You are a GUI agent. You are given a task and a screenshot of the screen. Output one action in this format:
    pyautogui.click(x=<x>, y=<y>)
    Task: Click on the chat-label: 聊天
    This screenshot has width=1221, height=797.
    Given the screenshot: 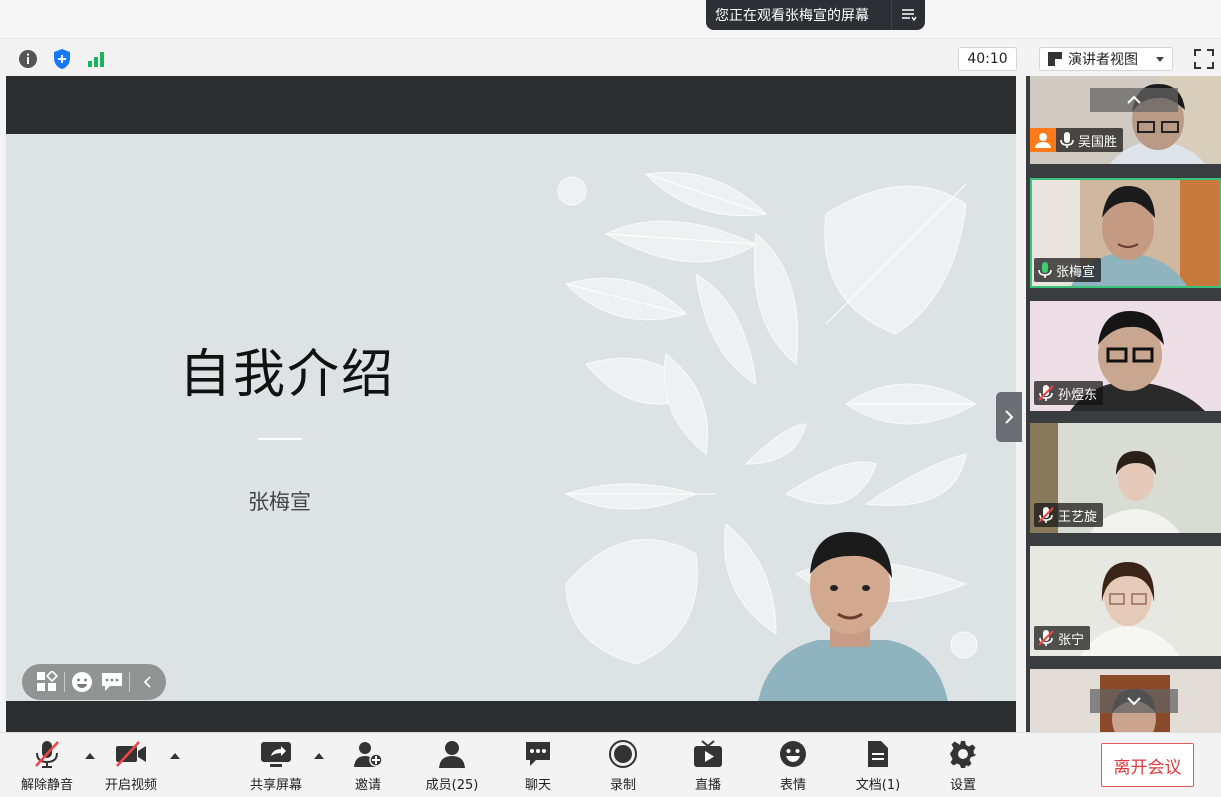 What is the action you would take?
    pyautogui.click(x=537, y=785)
    